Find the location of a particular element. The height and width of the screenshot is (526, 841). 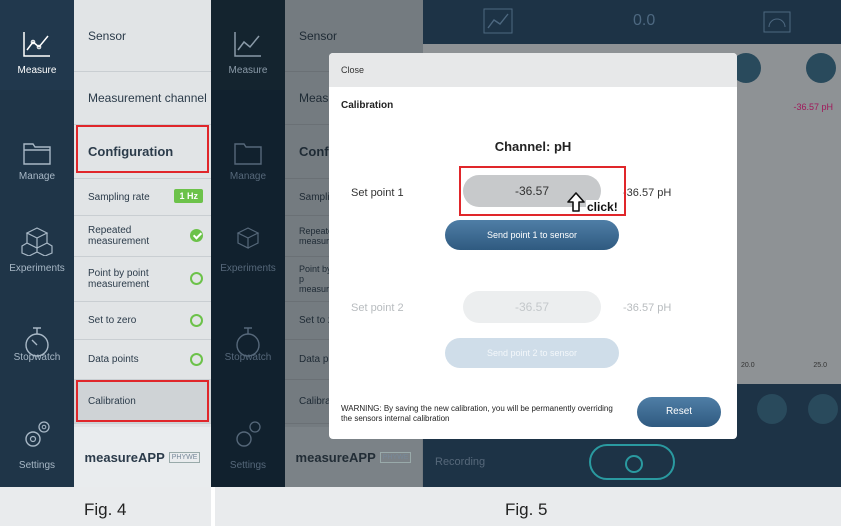

sidebar-item-label: Data points is located at coordinates (113, 359).